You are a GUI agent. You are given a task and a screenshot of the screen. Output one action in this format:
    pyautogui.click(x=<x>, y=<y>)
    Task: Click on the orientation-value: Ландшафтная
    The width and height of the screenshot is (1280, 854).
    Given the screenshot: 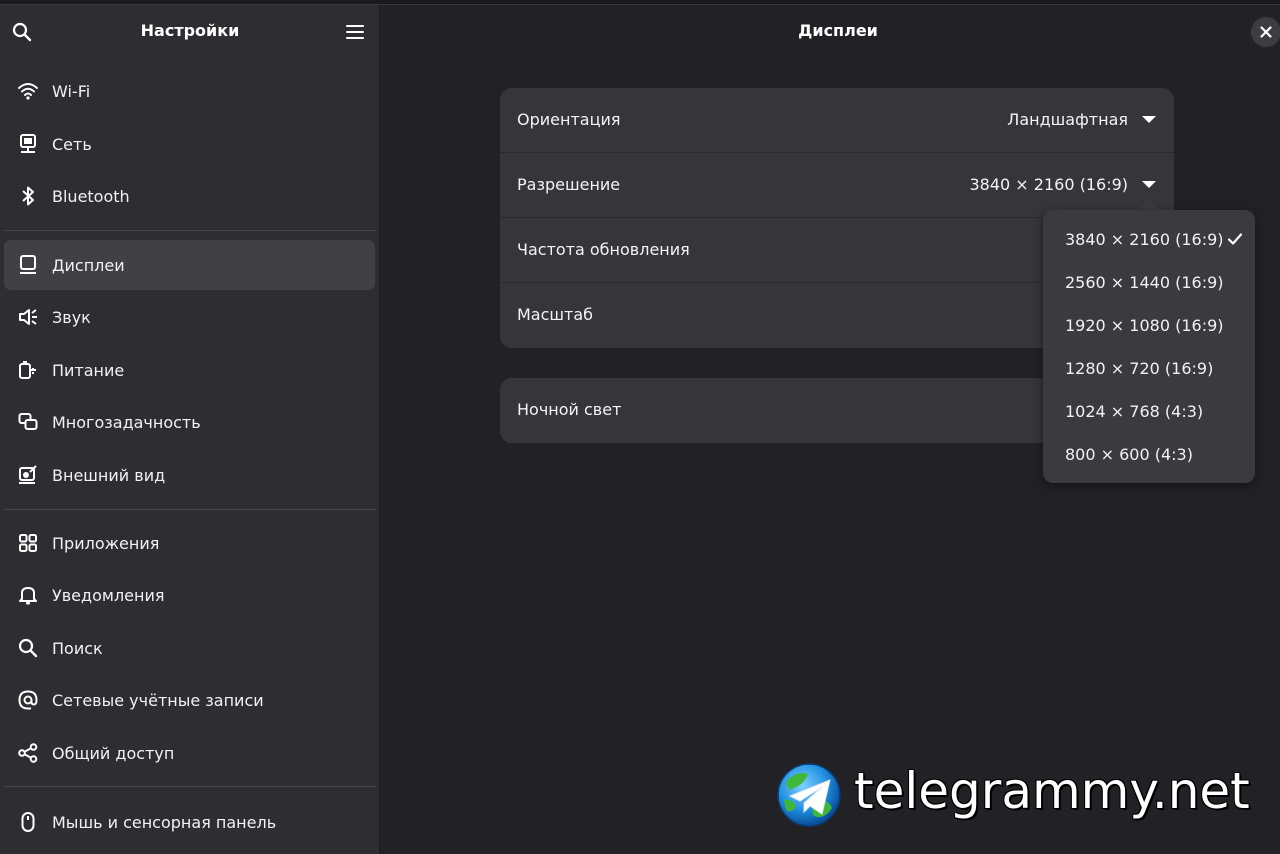 What is the action you would take?
    pyautogui.click(x=1067, y=119)
    